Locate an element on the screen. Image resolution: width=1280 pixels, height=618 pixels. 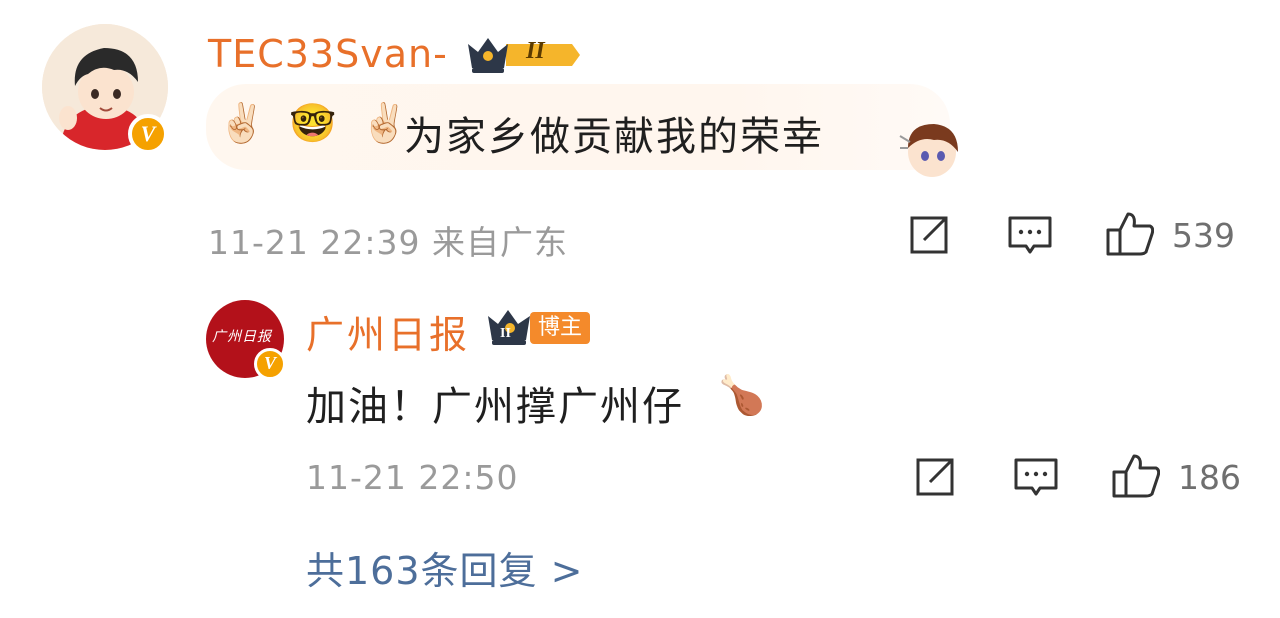
reply-meta: 11-21 22:50 is located at coordinates (412, 477).